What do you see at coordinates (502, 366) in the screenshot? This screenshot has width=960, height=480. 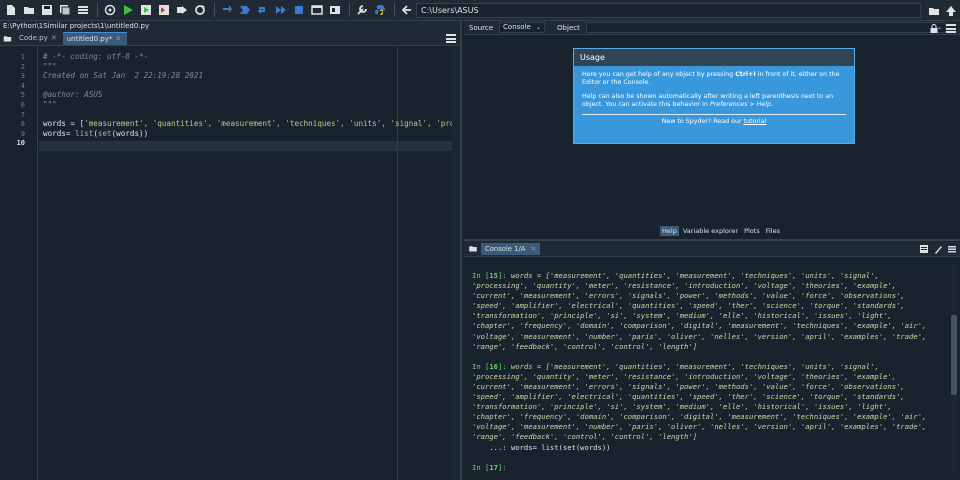 I see `prompt-close: ]:` at bounding box center [502, 366].